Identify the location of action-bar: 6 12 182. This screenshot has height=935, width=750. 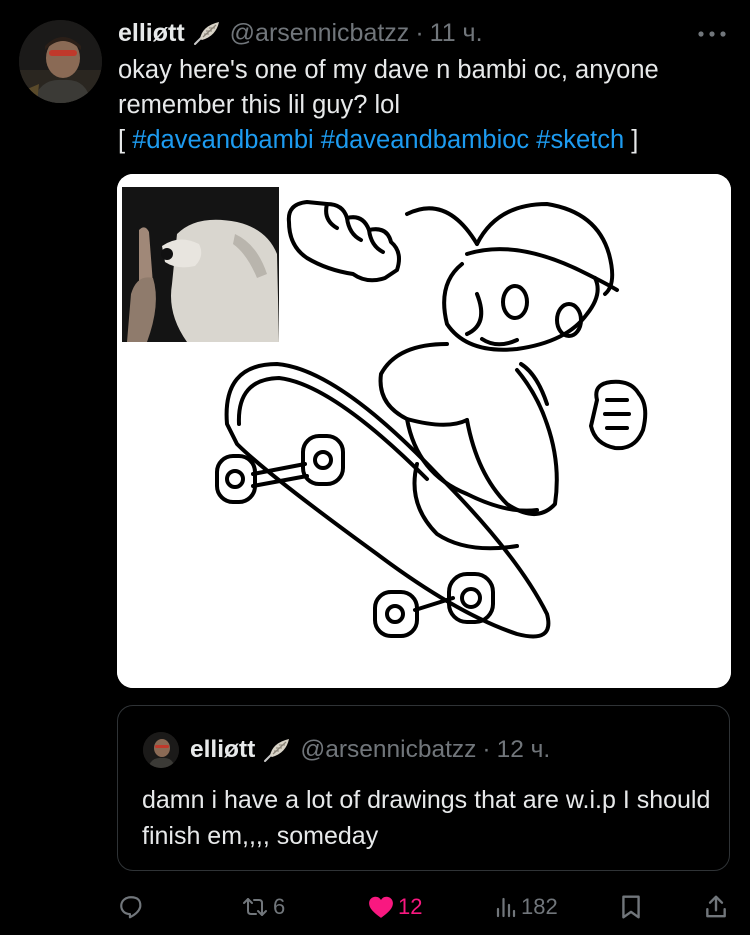
(375, 908).